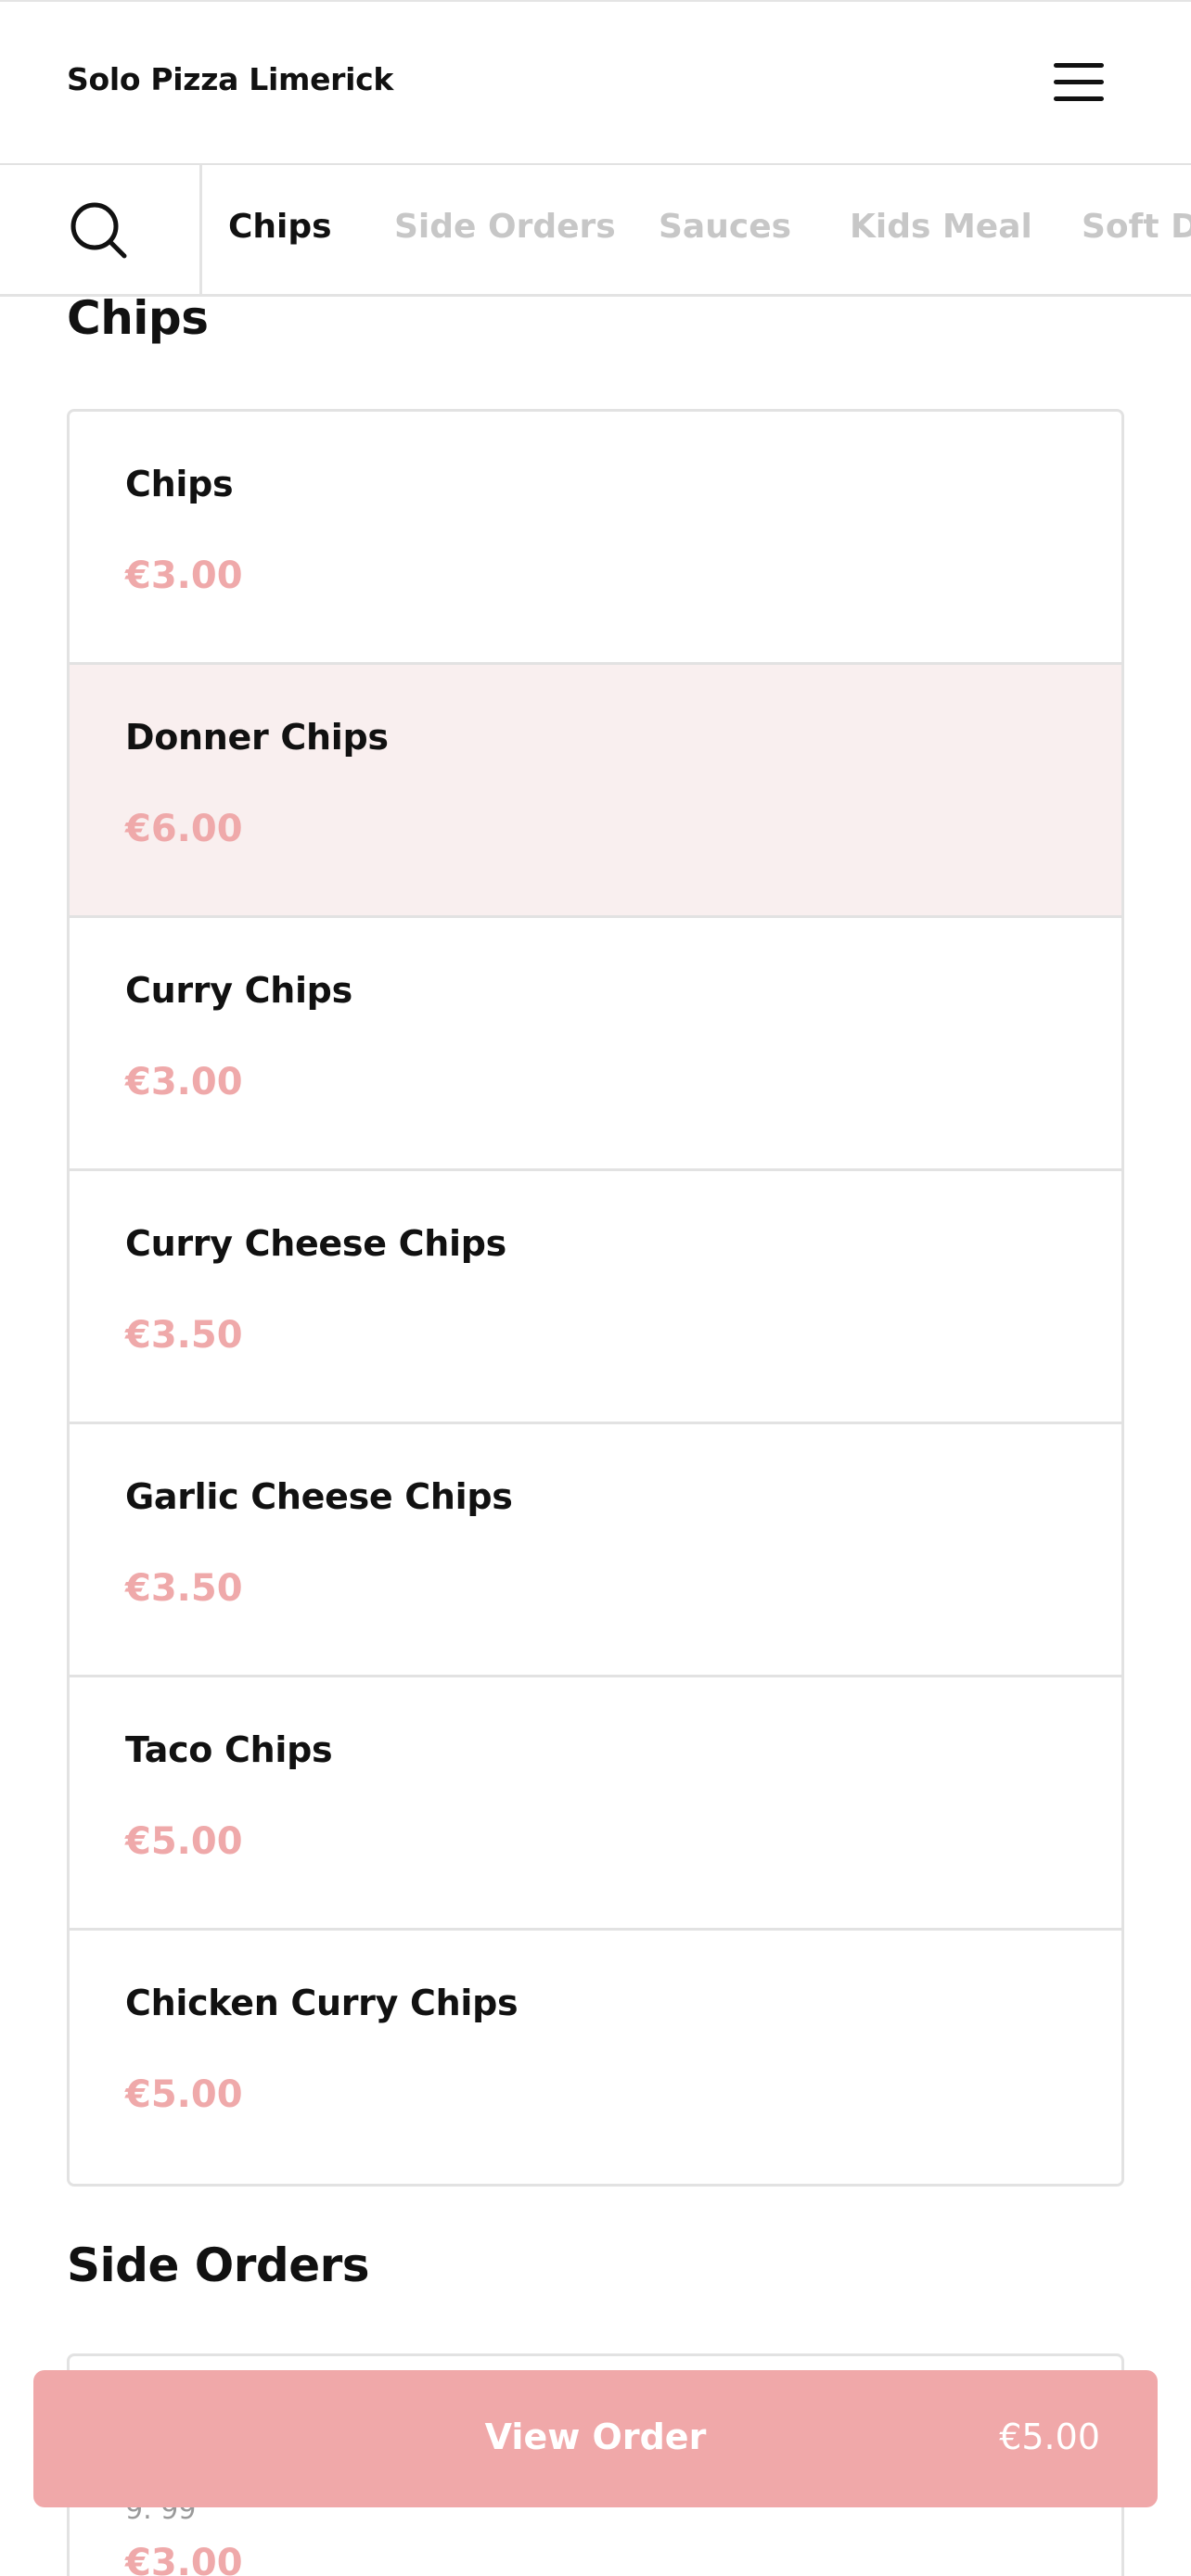 This screenshot has height=2576, width=1191. Describe the element at coordinates (98, 231) in the screenshot. I see `search-icon` at that location.